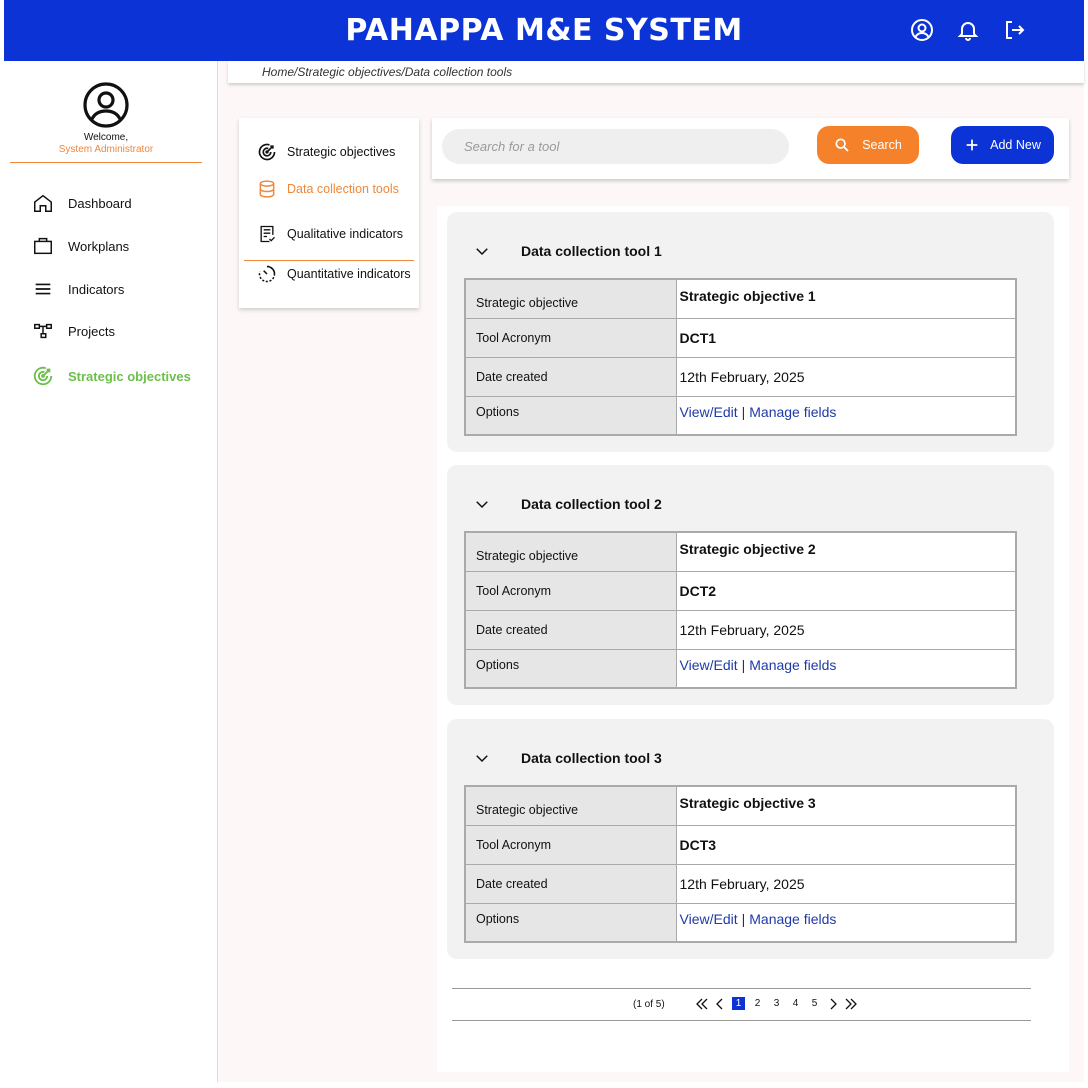  I want to click on table-row: Strategic objective Strategic objective 3, so click(740, 805).